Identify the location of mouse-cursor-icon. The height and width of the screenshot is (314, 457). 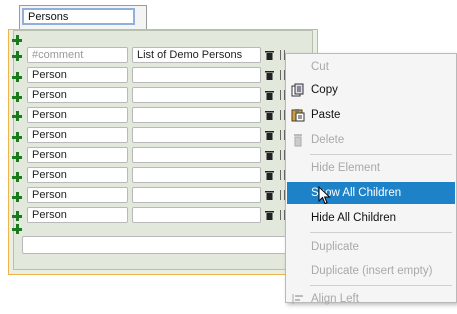
(325, 197).